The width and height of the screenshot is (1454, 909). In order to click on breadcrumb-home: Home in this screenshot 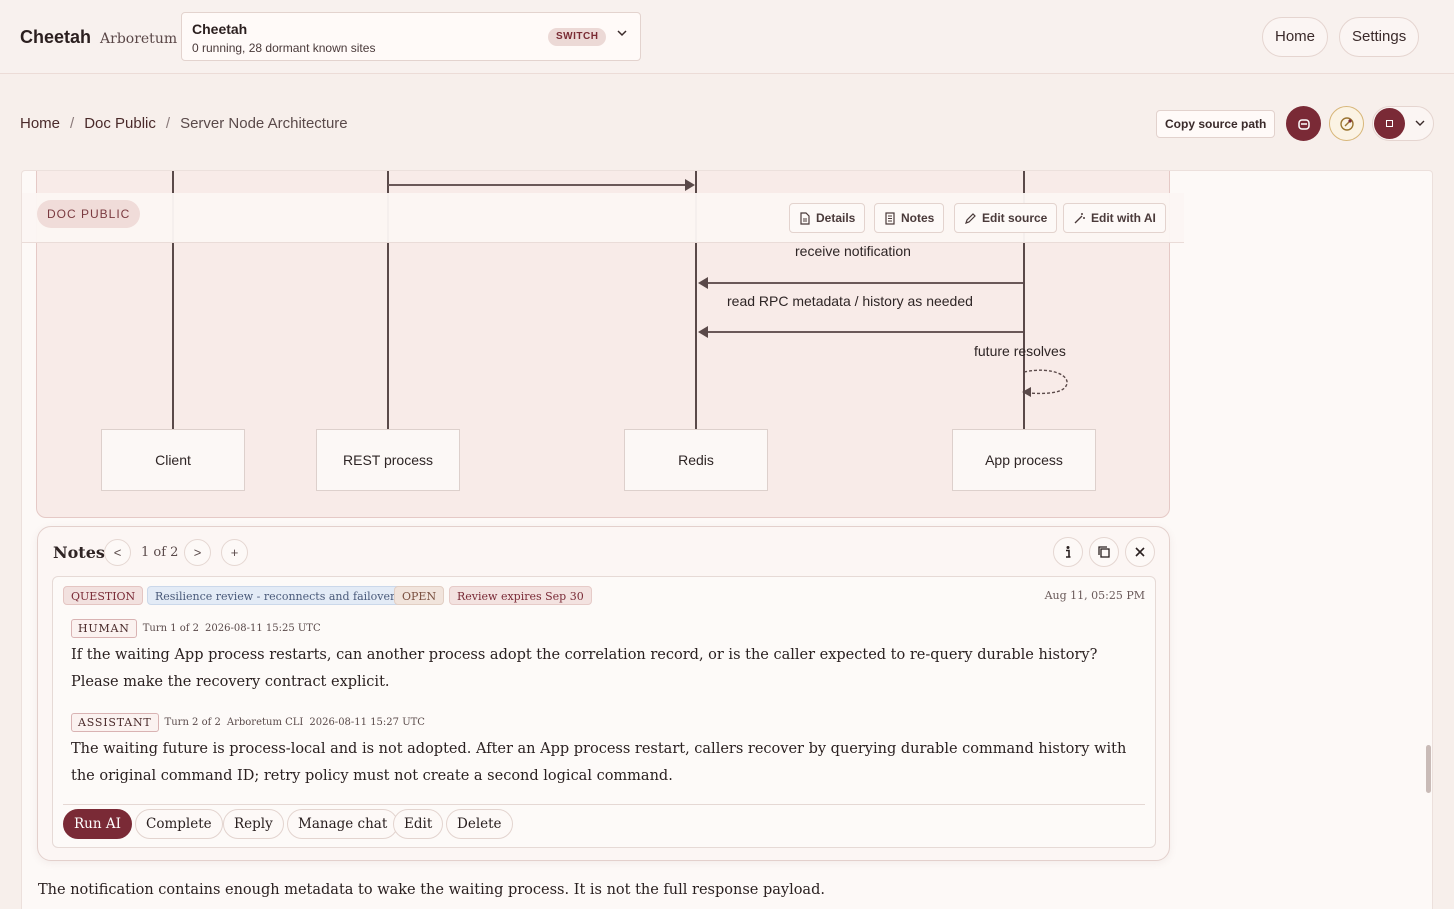, I will do `click(40, 123)`.